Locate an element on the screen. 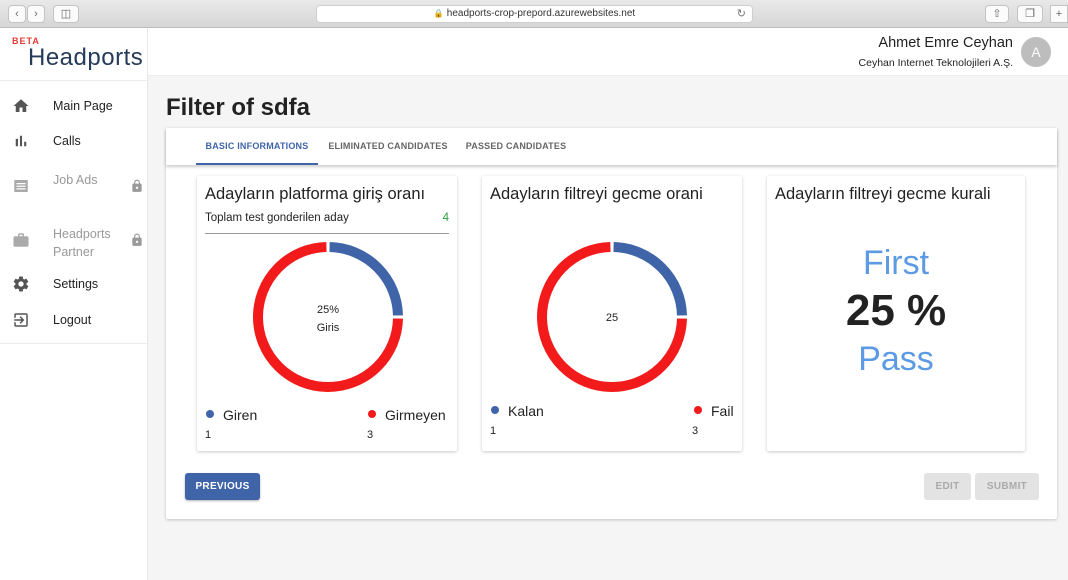  legend-item-kalan: Kalan is located at coordinates (517, 411).